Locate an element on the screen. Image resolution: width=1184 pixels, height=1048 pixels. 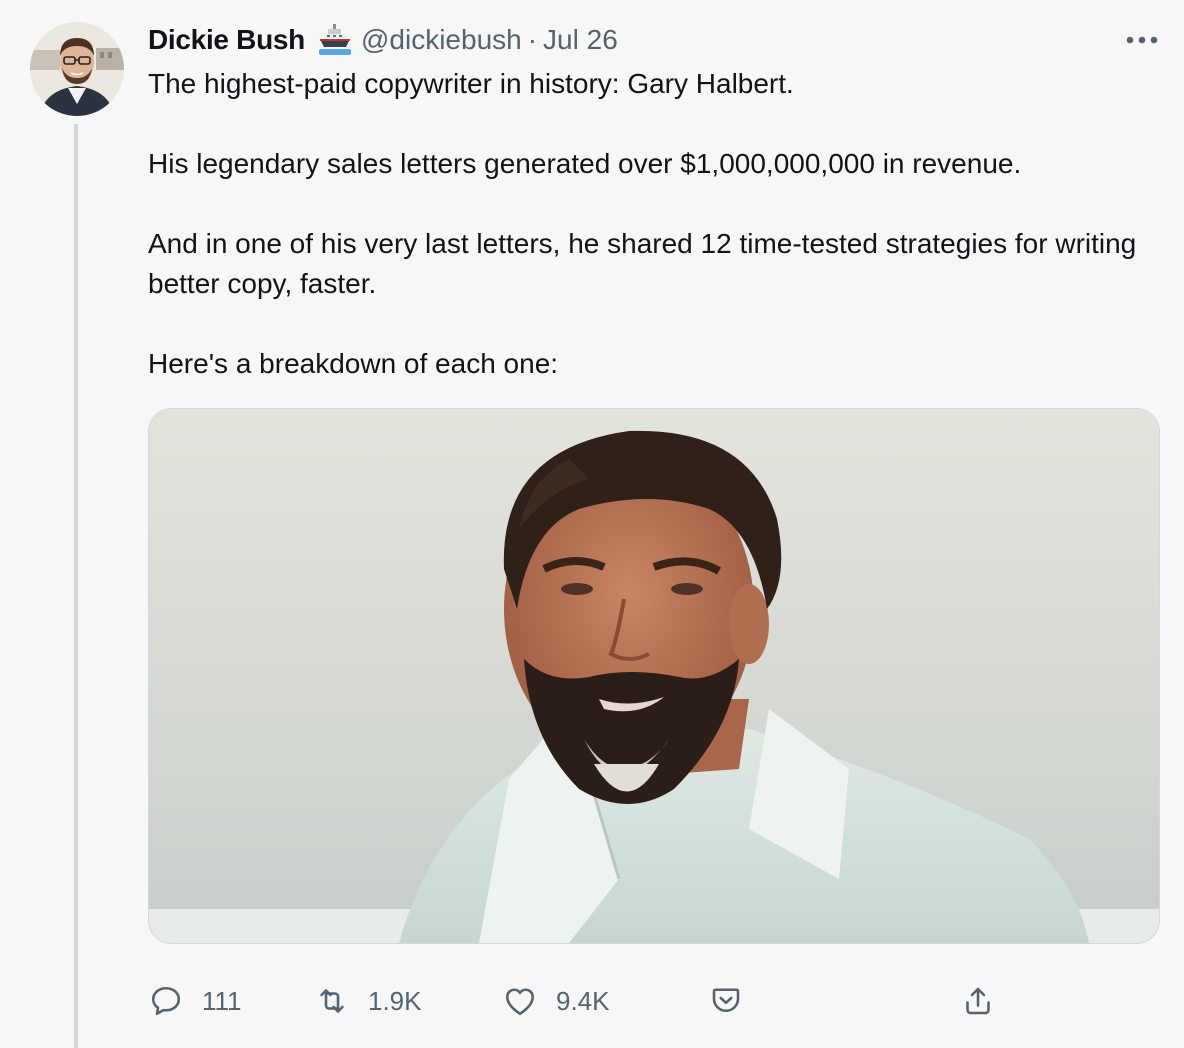
share-icon is located at coordinates (978, 1001).